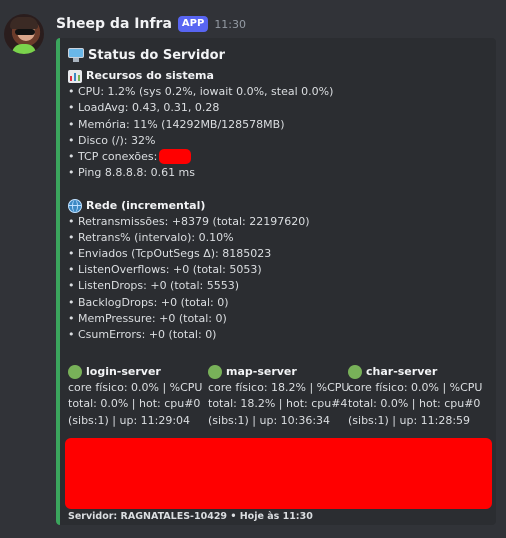 The image size is (506, 538). Describe the element at coordinates (175, 157) in the screenshot. I see `redacted-tcp-value` at that location.